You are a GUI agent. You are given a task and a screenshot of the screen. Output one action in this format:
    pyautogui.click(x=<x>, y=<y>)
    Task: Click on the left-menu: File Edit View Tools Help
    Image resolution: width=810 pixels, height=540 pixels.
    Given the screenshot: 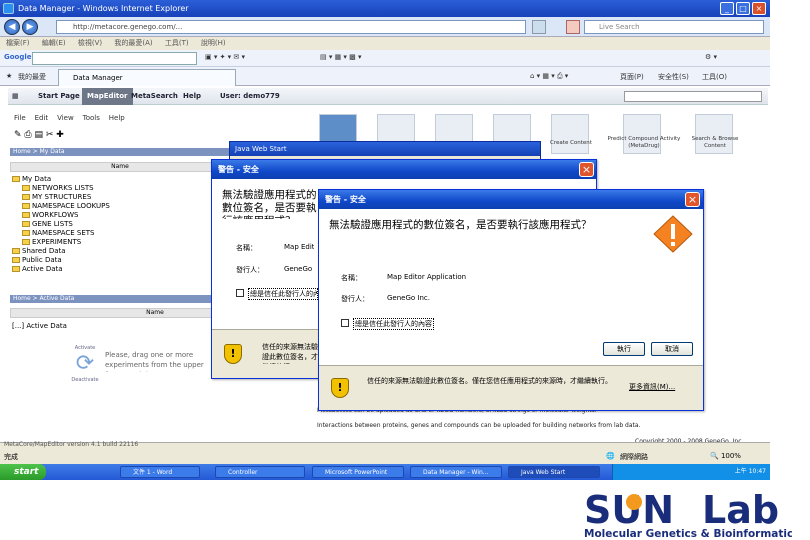 What is the action you would take?
    pyautogui.click(x=69, y=118)
    